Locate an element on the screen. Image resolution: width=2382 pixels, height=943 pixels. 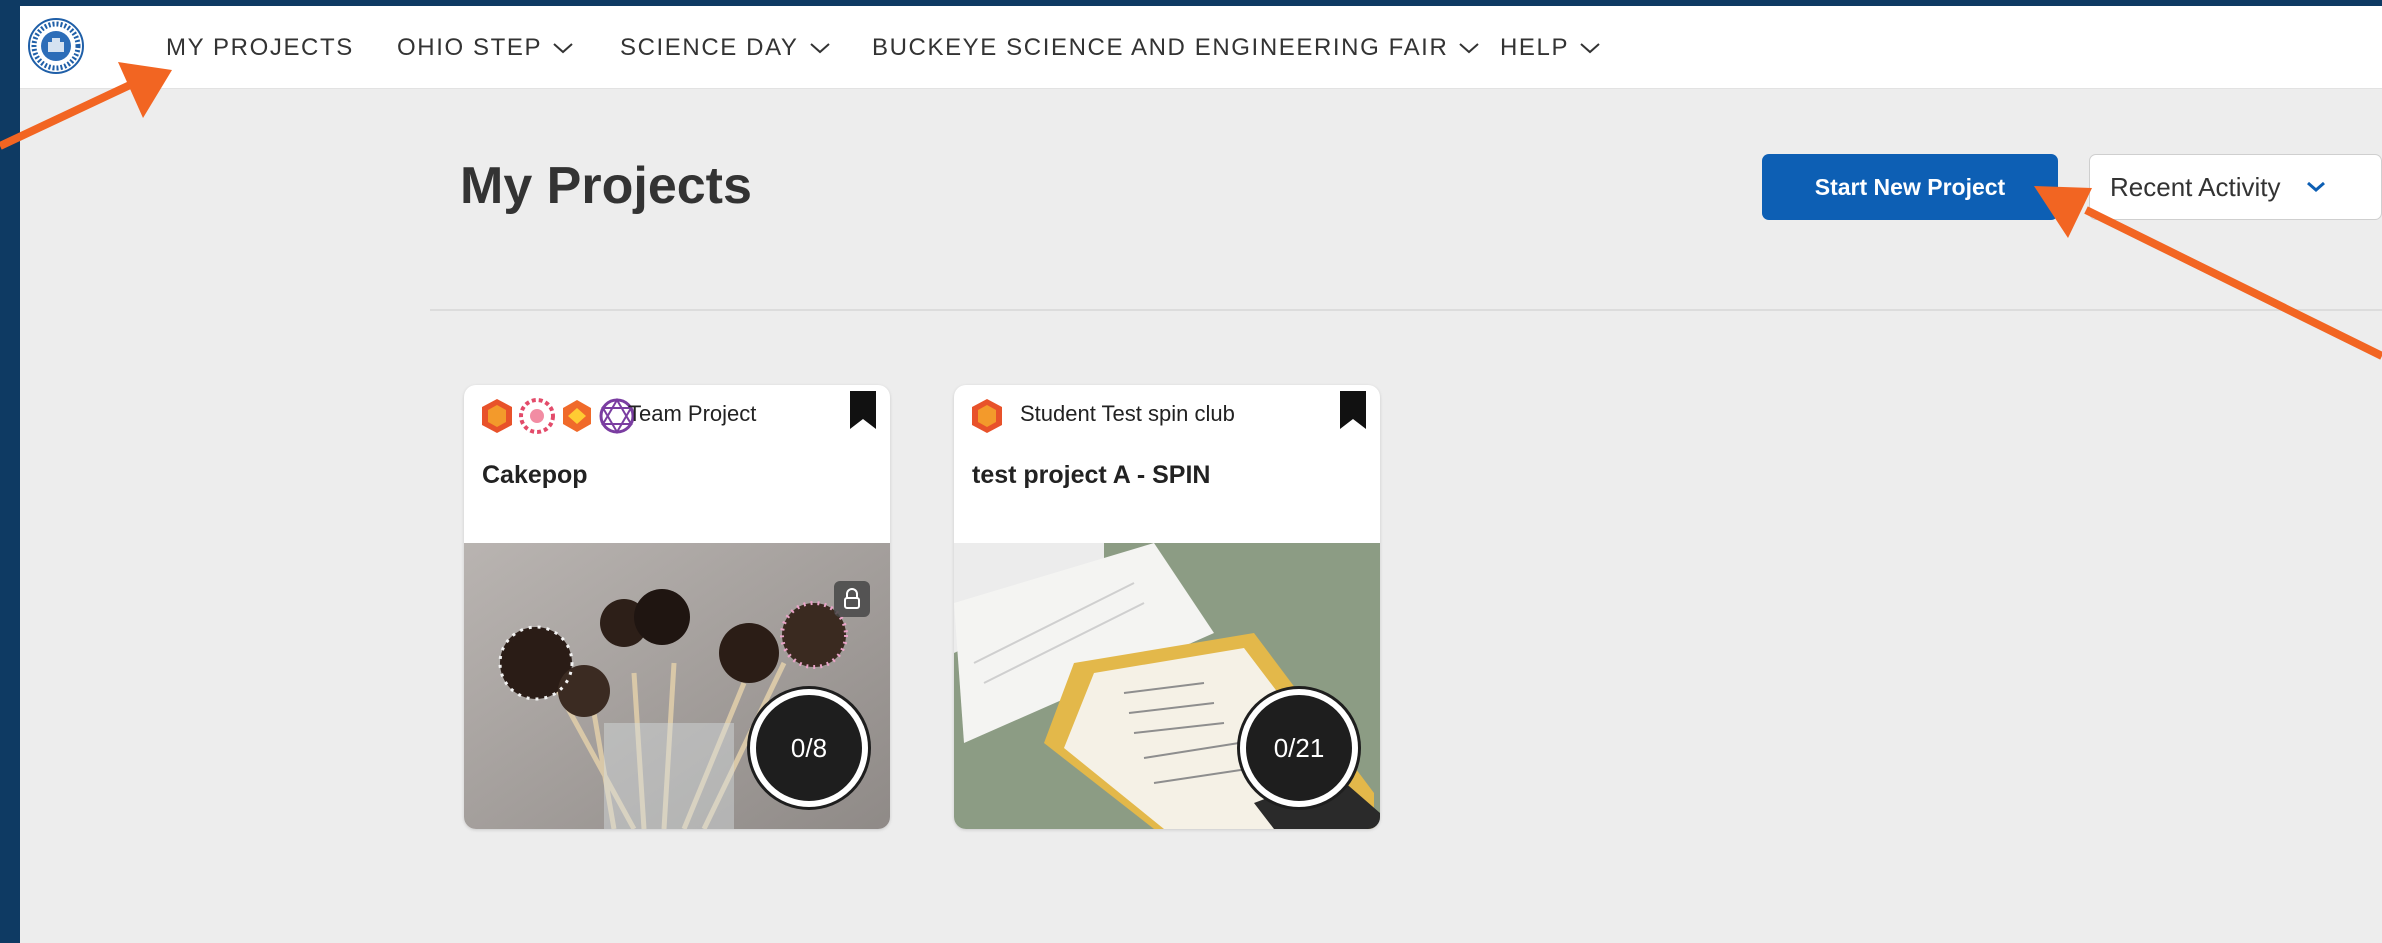
start-new-project-button: Start New Project is located at coordinates (1910, 187).